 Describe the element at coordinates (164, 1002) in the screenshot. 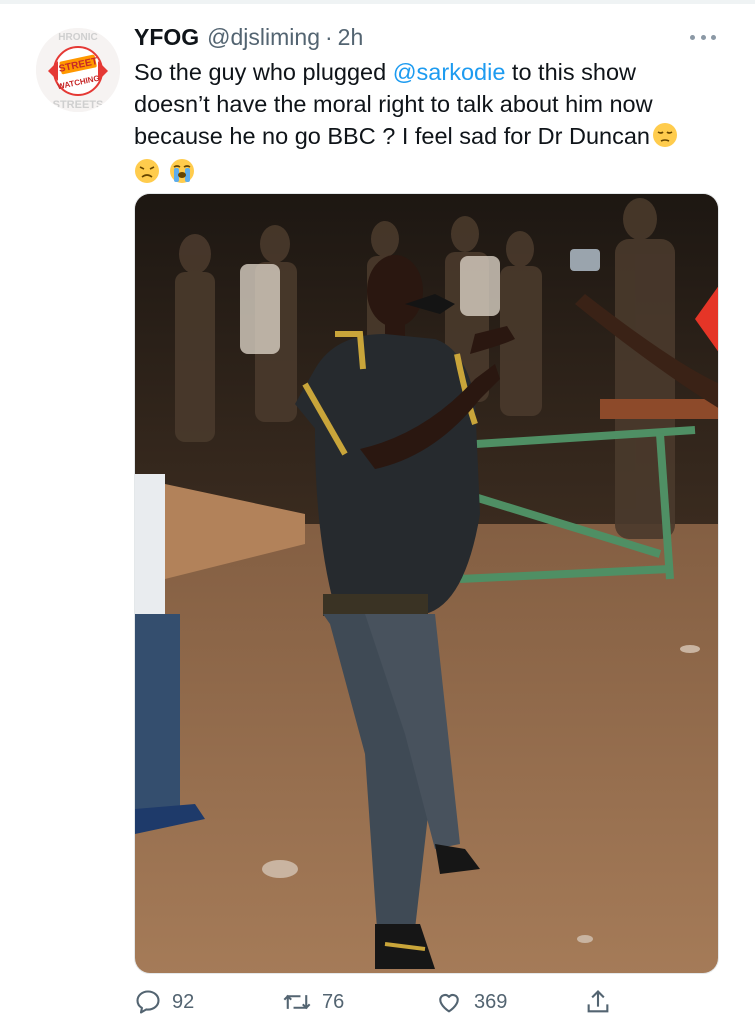

I see `reply-button: 92` at that location.